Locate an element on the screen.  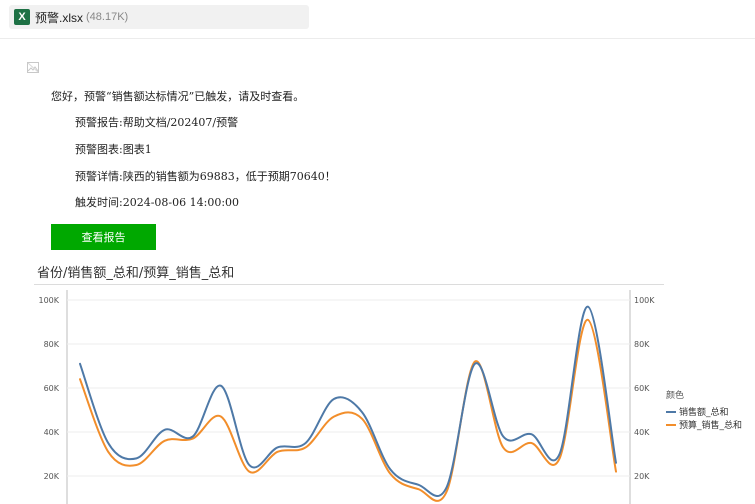
y-tick-label-left: 100K is located at coordinates (48, 300).